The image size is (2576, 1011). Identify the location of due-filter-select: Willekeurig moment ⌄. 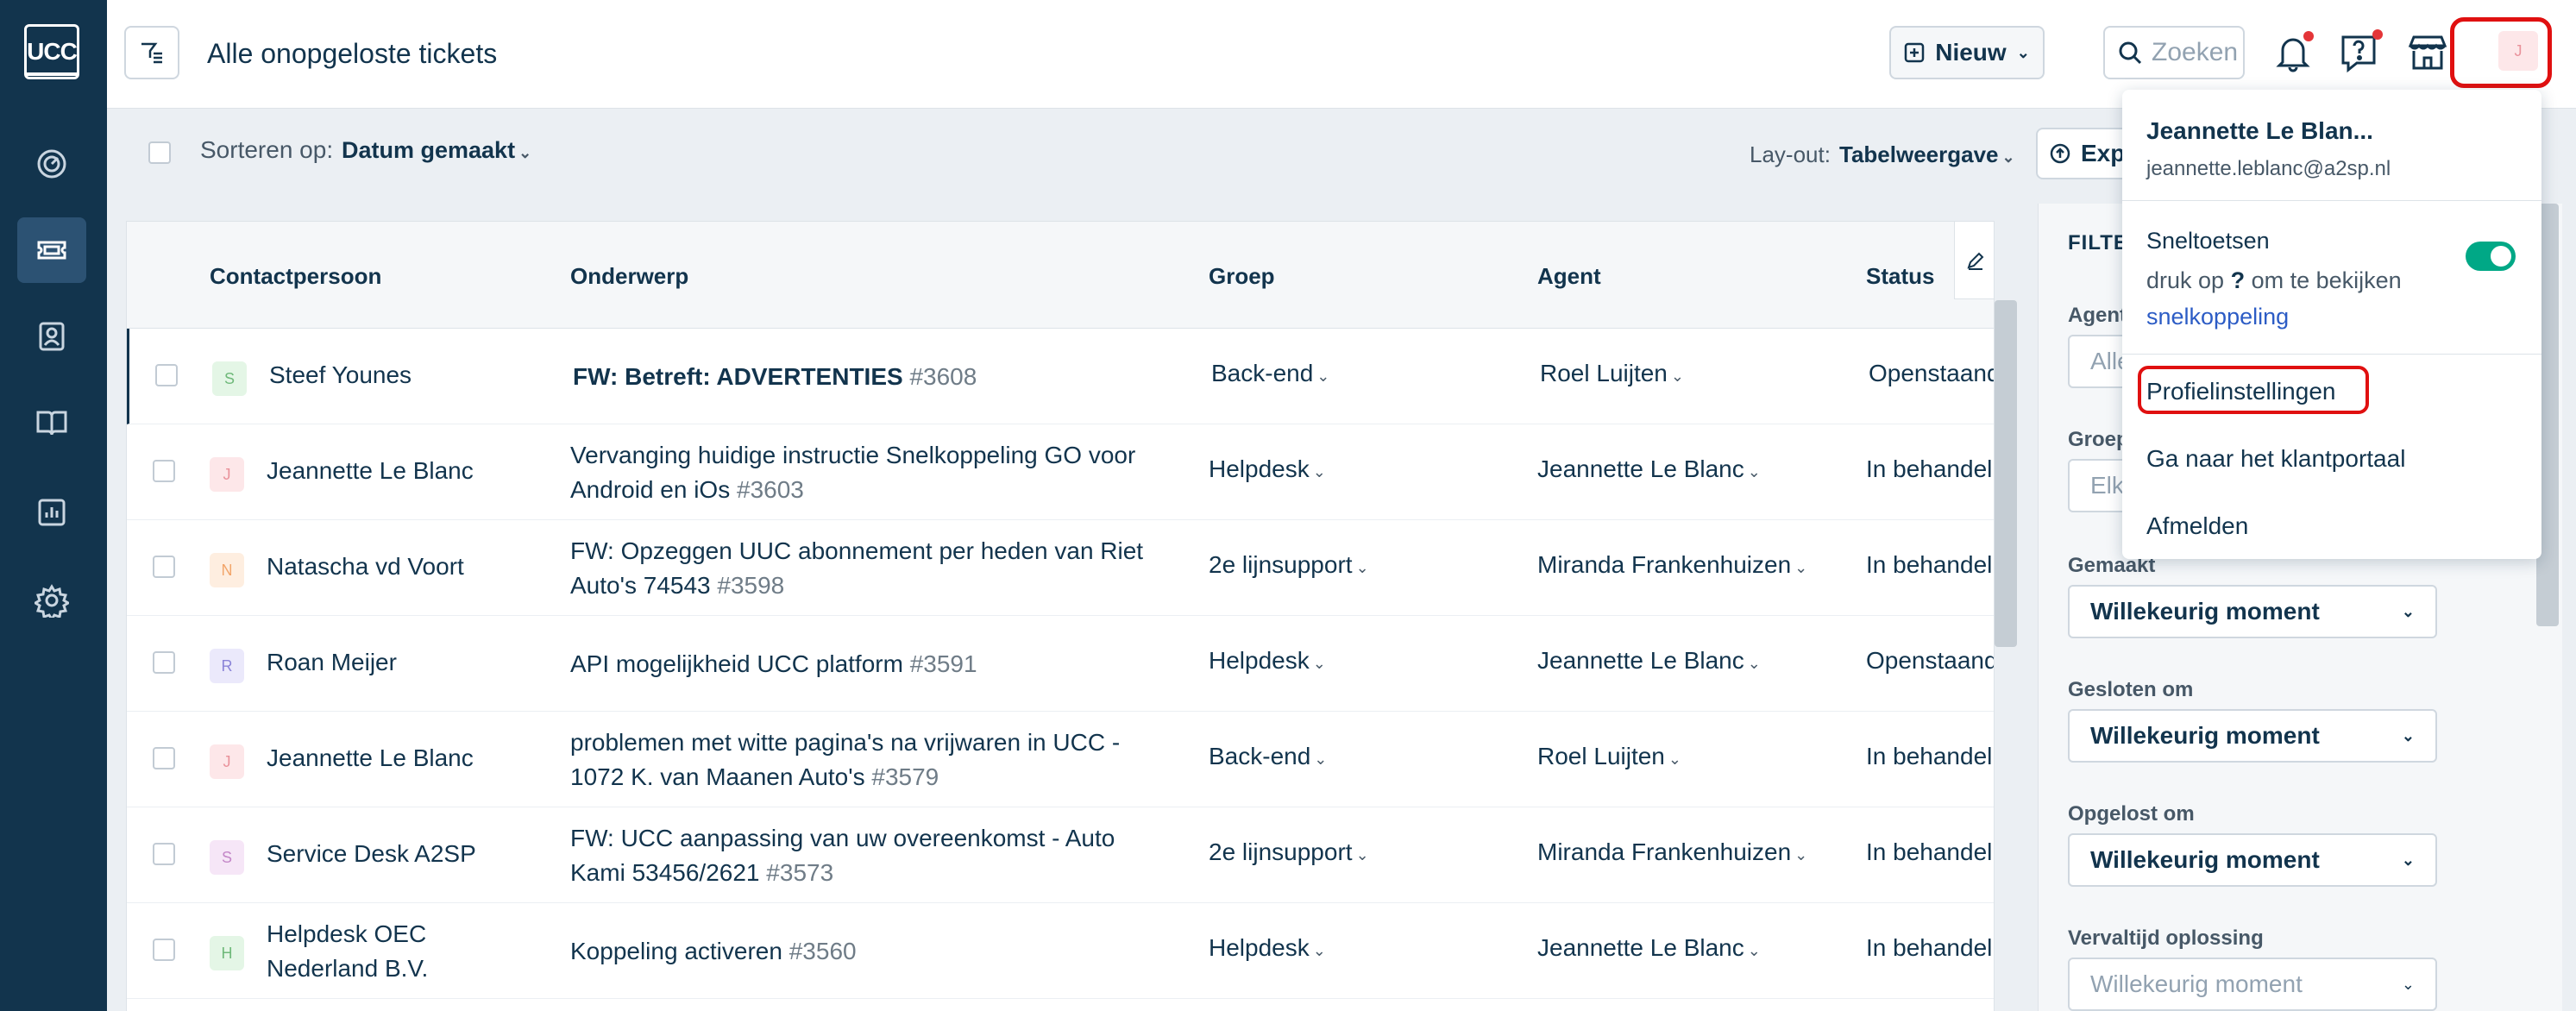
(2252, 984).